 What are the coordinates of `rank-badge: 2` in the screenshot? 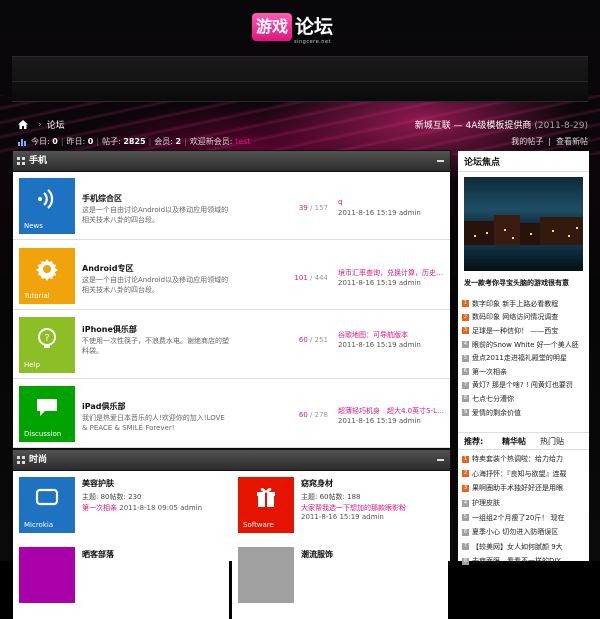 It's located at (465, 474).